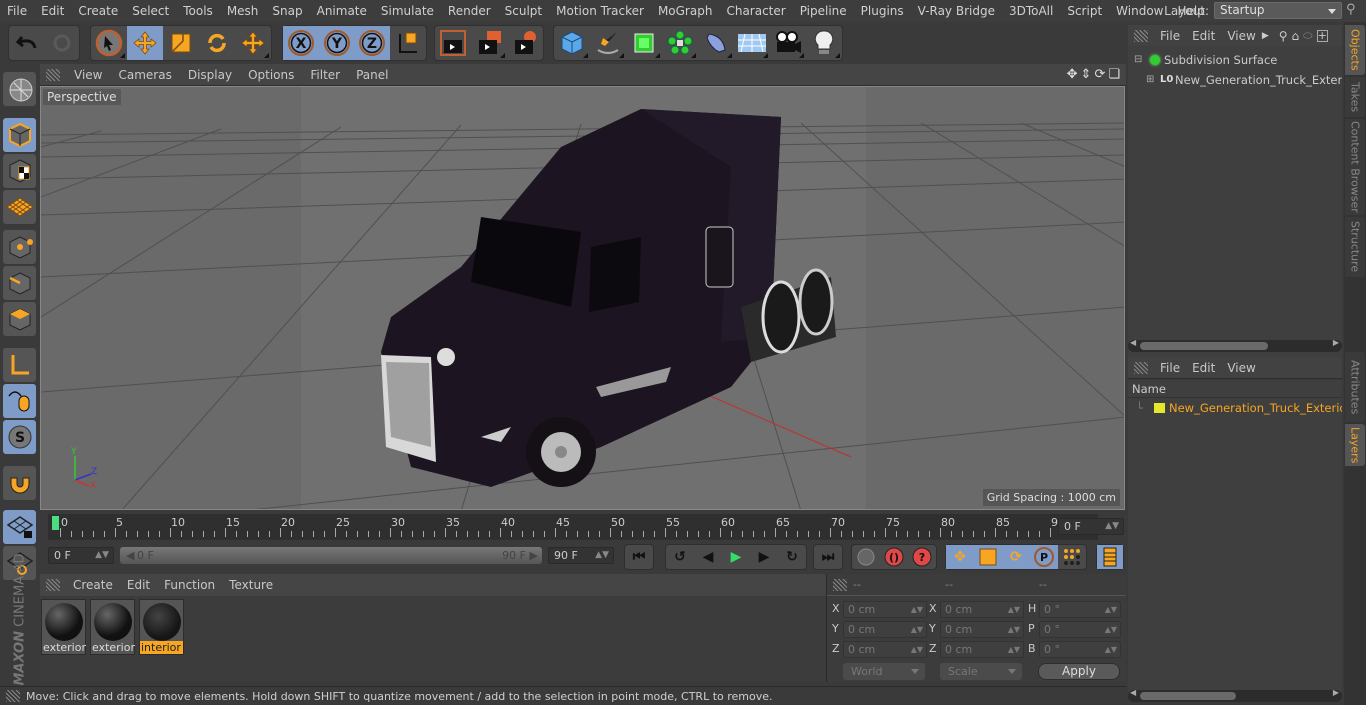 The height and width of the screenshot is (705, 1366). What do you see at coordinates (1355, 97) in the screenshot?
I see `tab-takes: Takes` at bounding box center [1355, 97].